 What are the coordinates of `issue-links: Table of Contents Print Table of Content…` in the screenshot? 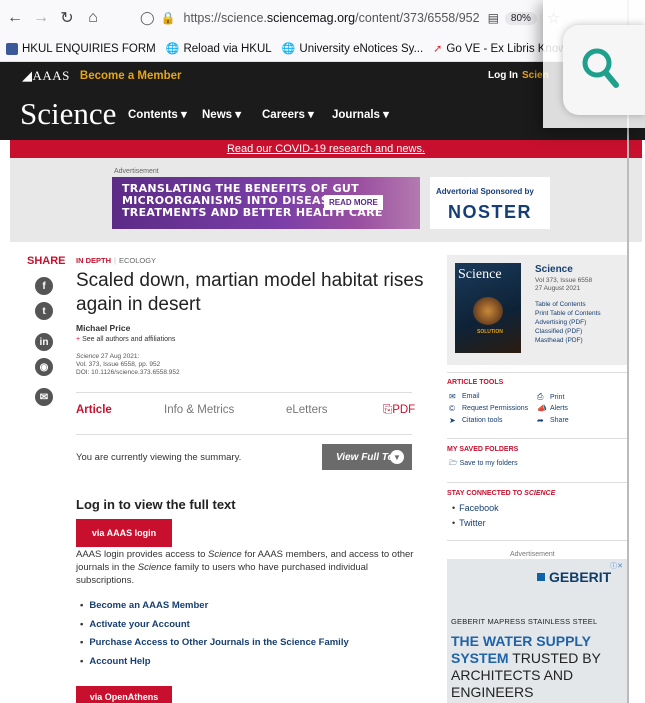 It's located at (568, 322).